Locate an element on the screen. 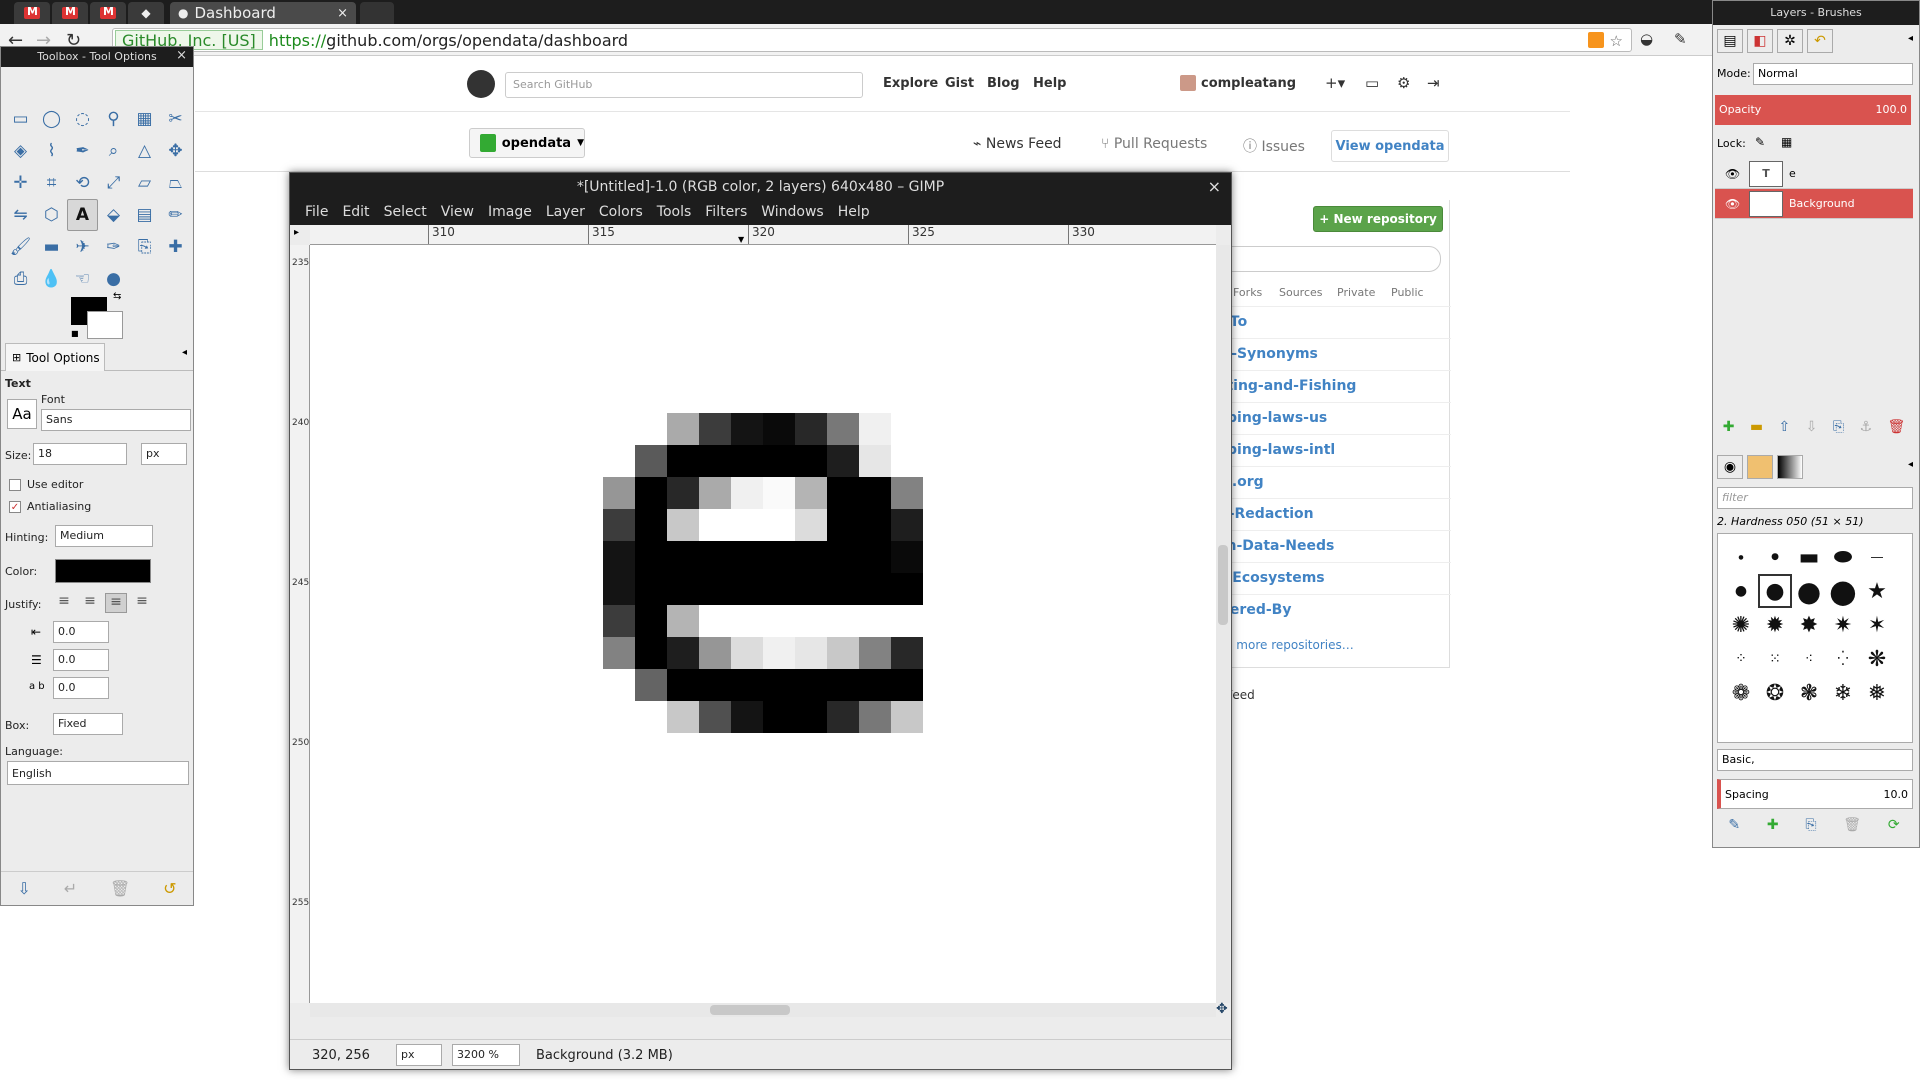 The height and width of the screenshot is (1080, 1920). delete-layer-icon: 🗑 is located at coordinates (1896, 432).